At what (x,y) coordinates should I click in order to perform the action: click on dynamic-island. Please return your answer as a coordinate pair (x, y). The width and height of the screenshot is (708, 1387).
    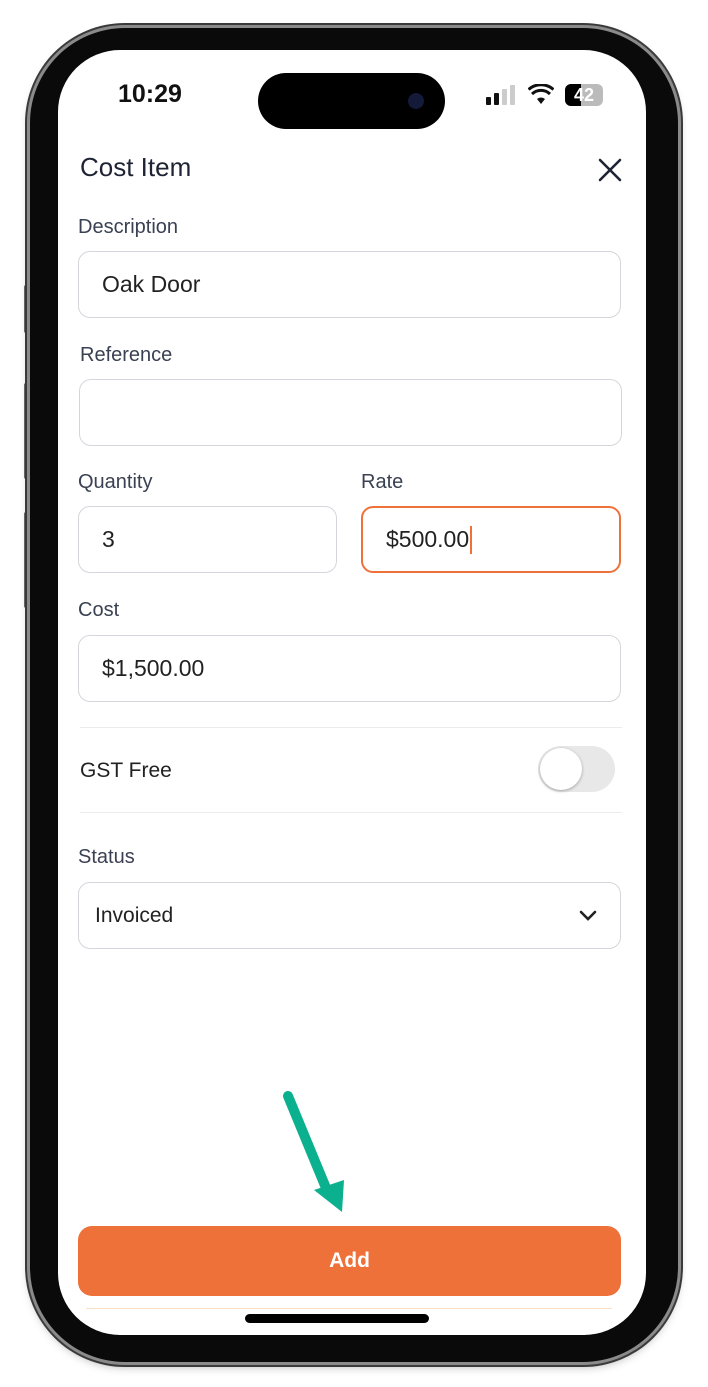
    Looking at the image, I should click on (351, 101).